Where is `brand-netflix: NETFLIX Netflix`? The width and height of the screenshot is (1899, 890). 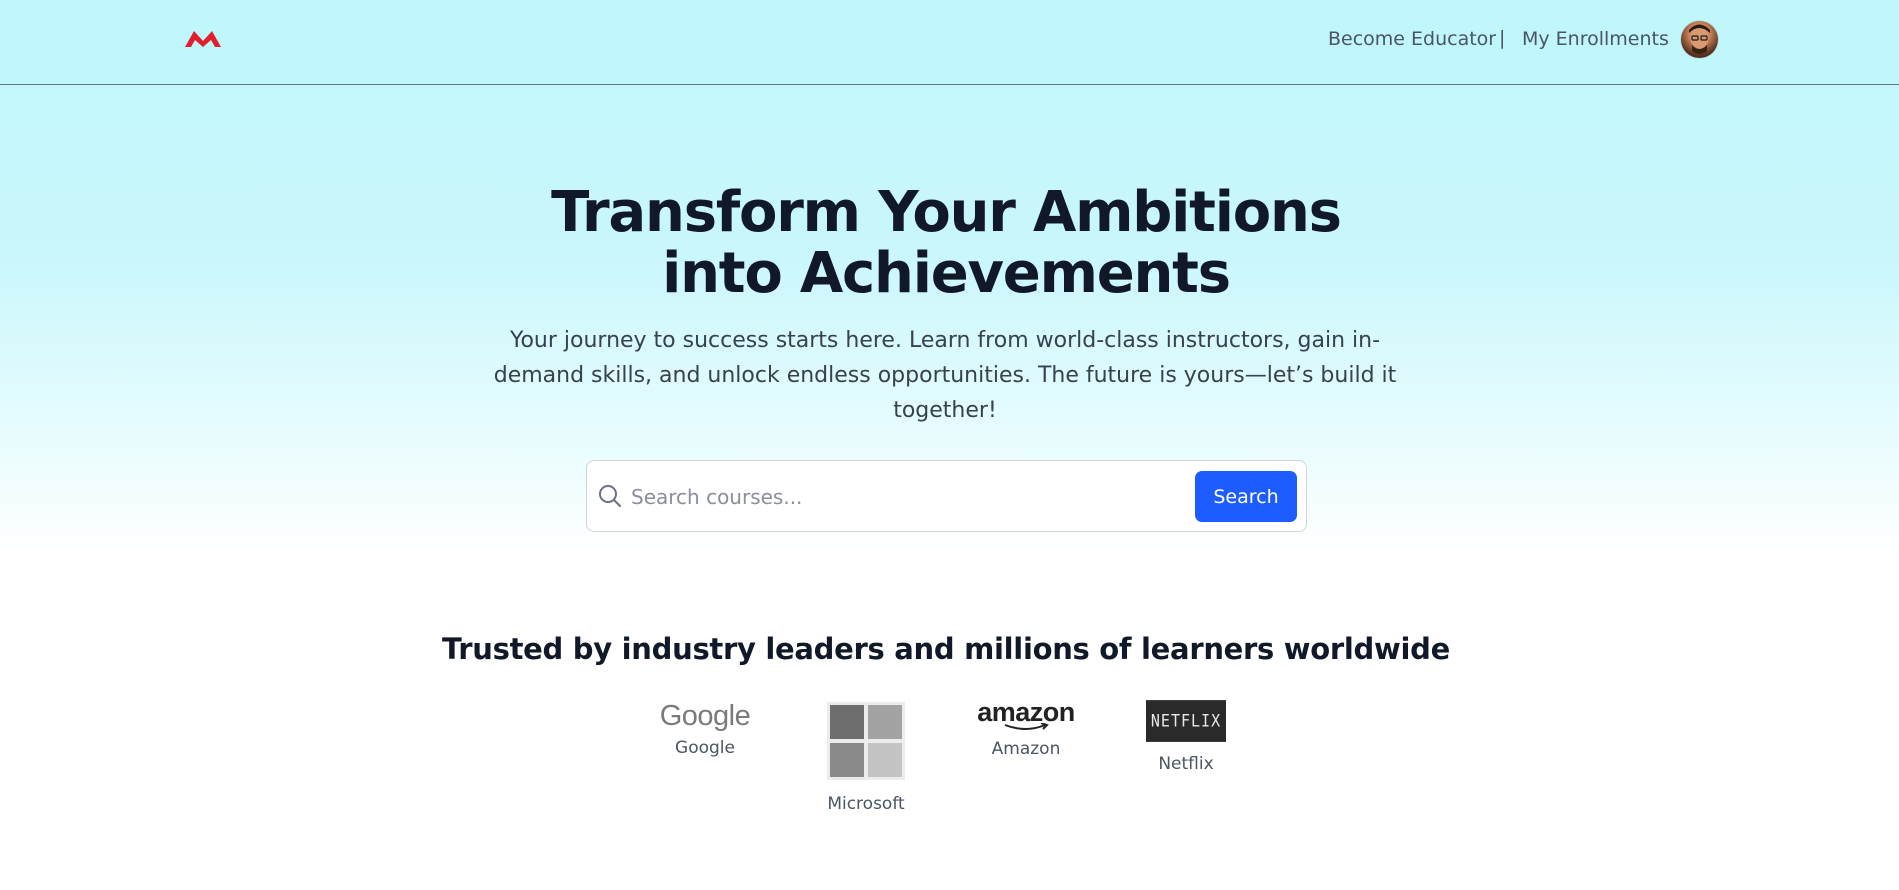 brand-netflix: NETFLIX Netflix is located at coordinates (1186, 737).